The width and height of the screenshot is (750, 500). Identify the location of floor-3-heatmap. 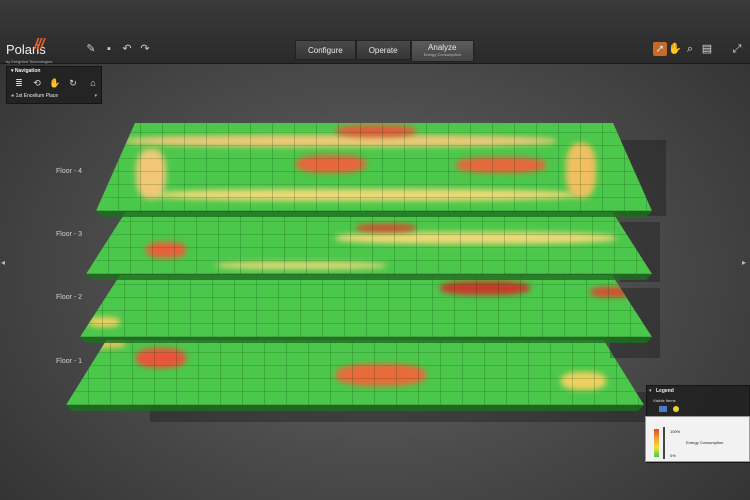
(369, 243).